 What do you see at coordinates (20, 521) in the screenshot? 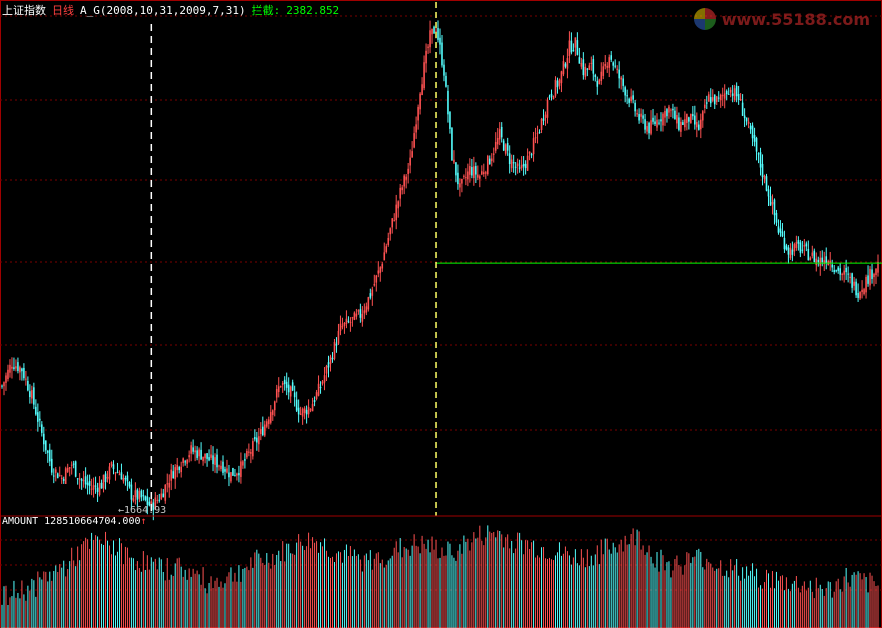
I see `volume-indicator-name: AMOUNT` at bounding box center [20, 521].